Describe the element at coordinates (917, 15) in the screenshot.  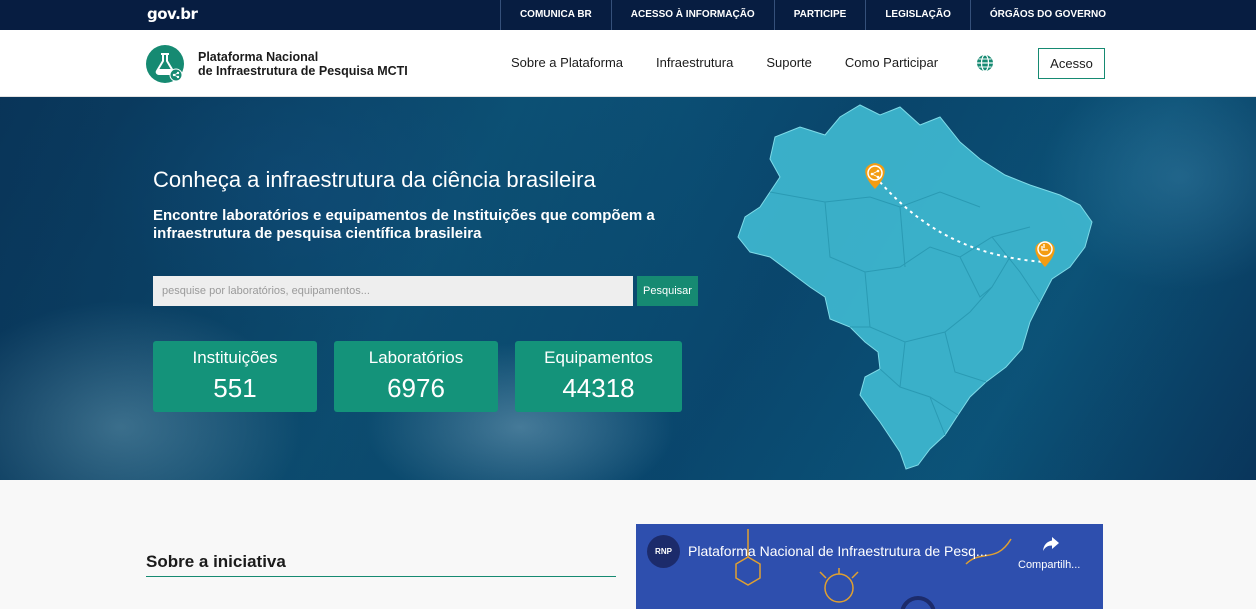
I see `gov-link-legislacao: LEGISLAÇÃO` at that location.